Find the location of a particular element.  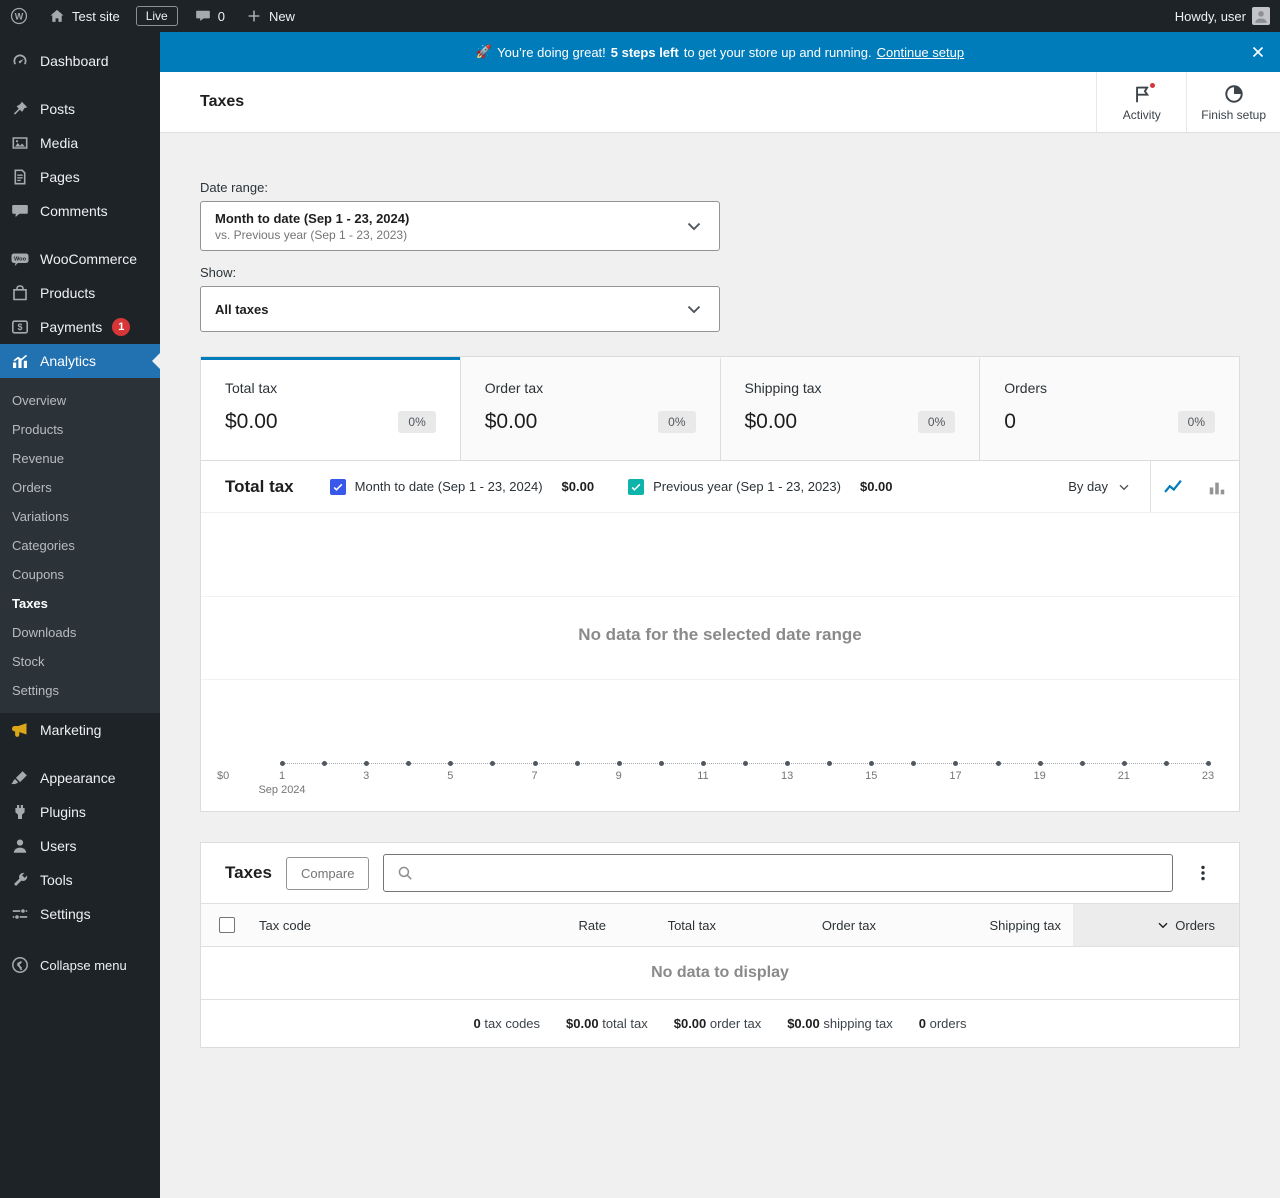

x-tick-label: 23 is located at coordinates (1208, 776).